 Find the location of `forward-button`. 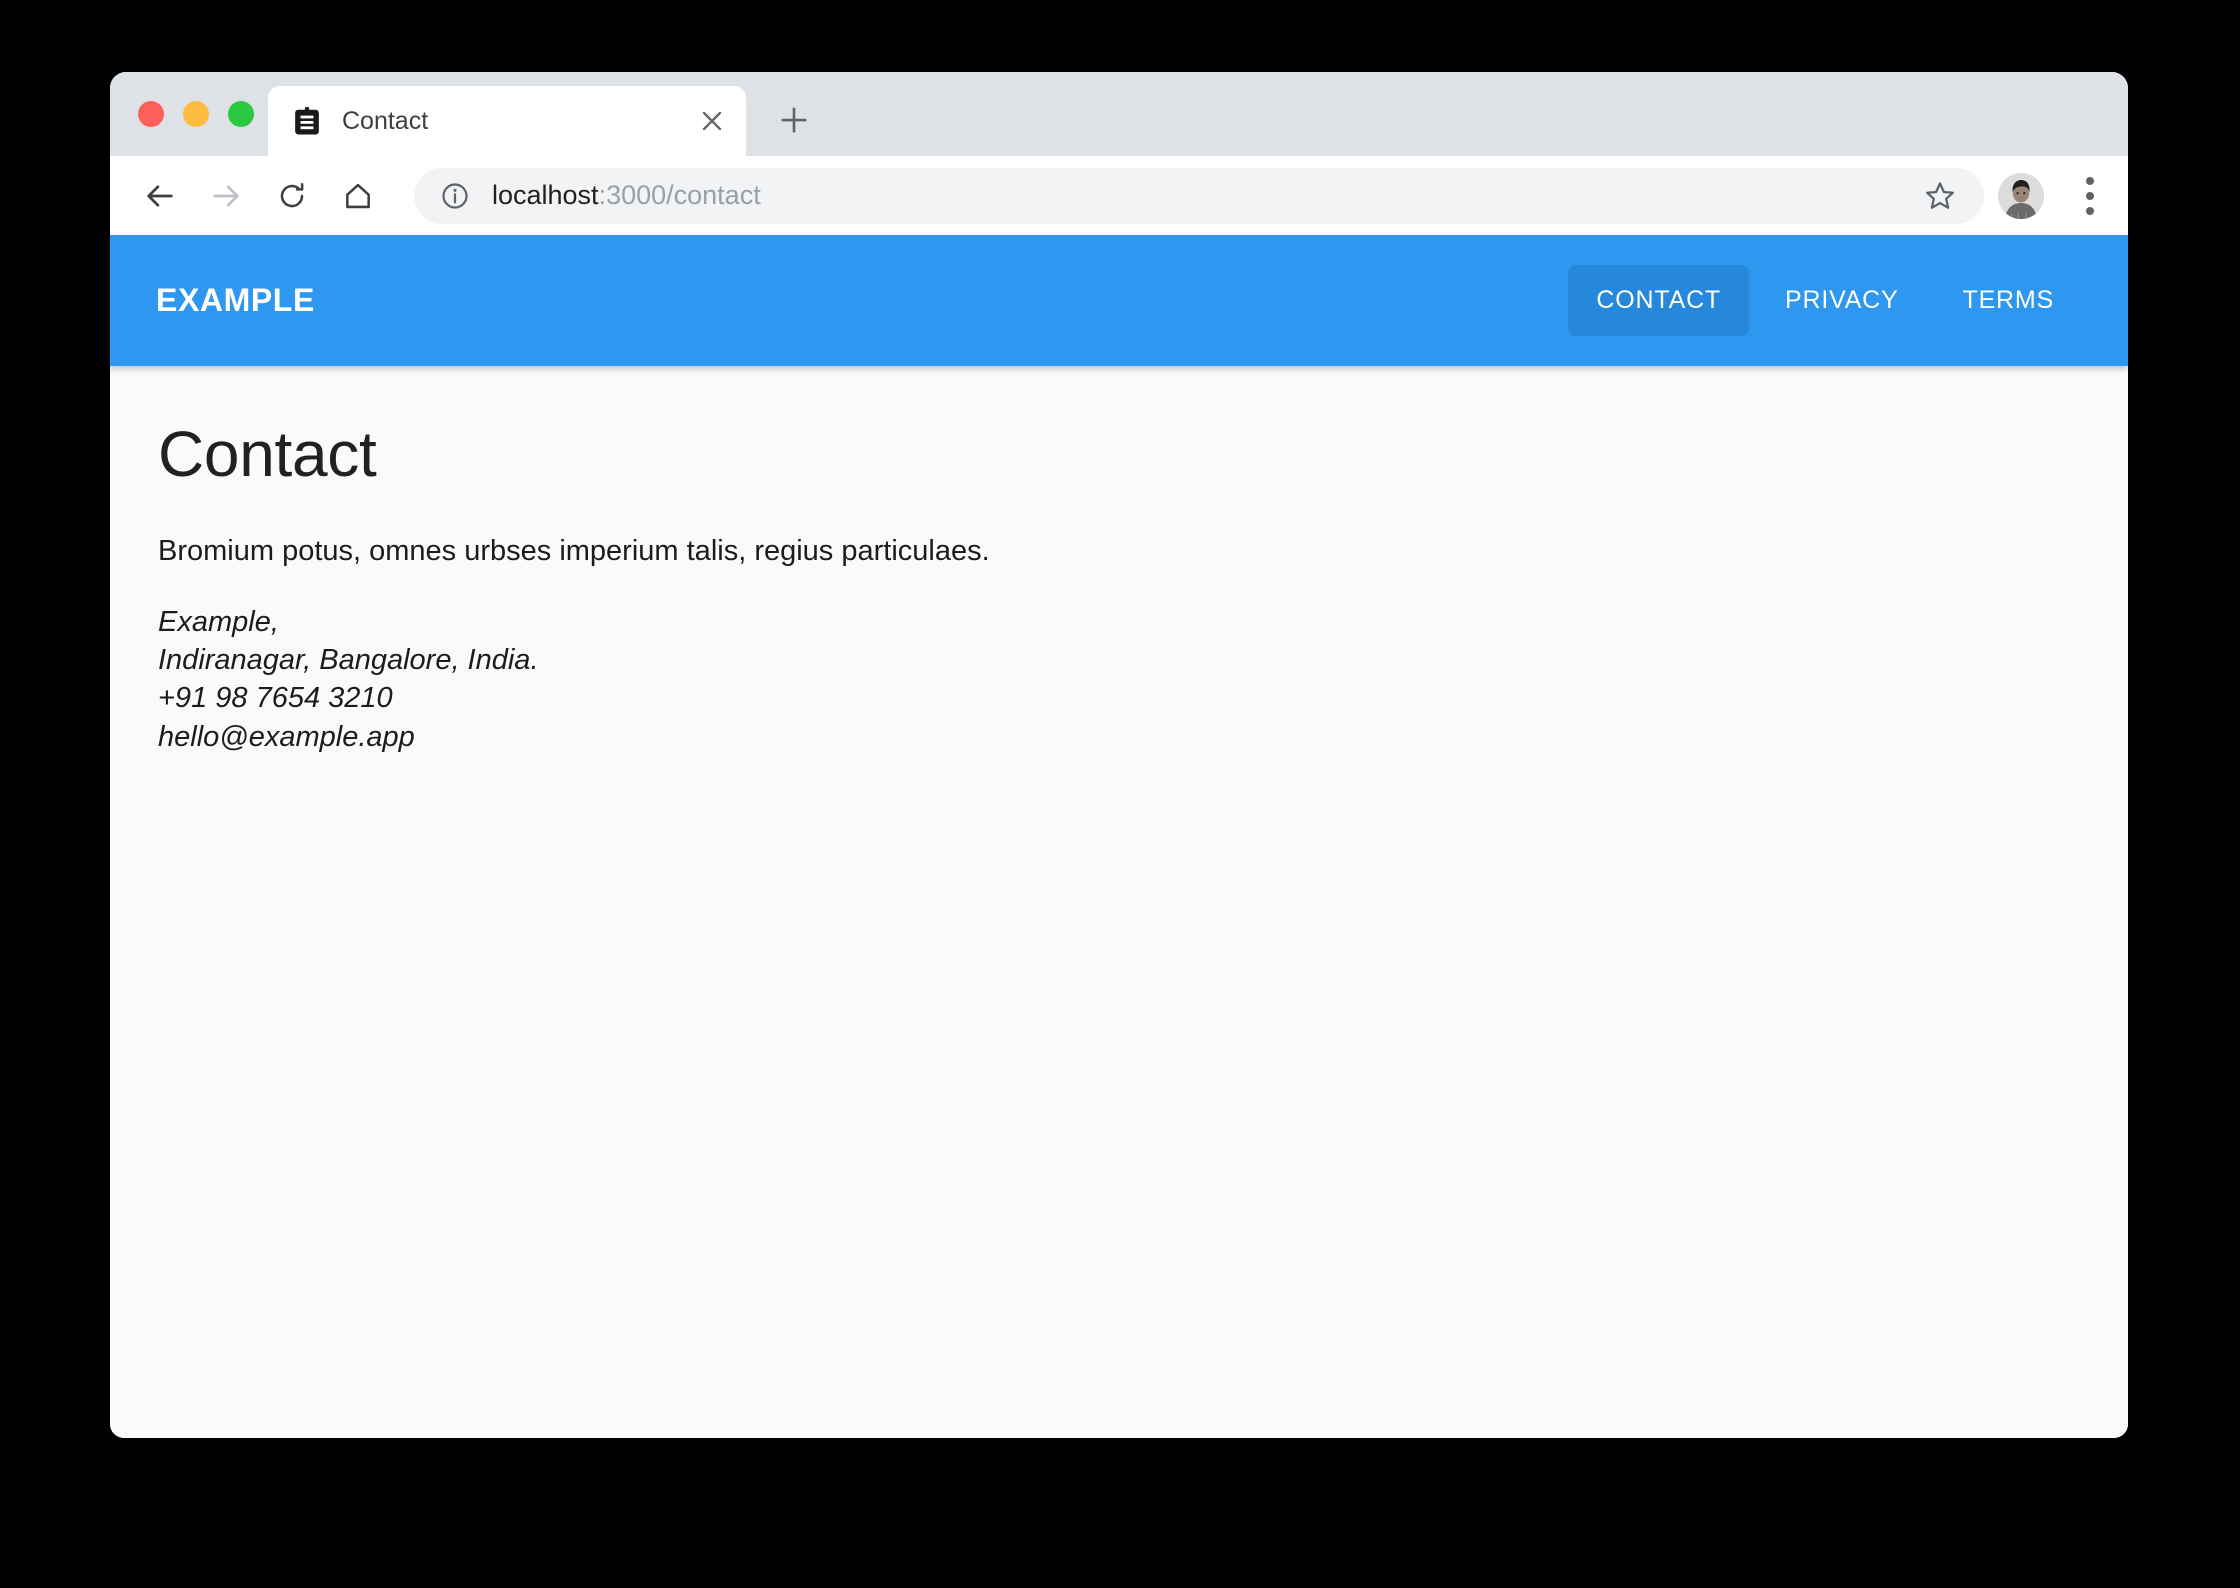

forward-button is located at coordinates (226, 196).